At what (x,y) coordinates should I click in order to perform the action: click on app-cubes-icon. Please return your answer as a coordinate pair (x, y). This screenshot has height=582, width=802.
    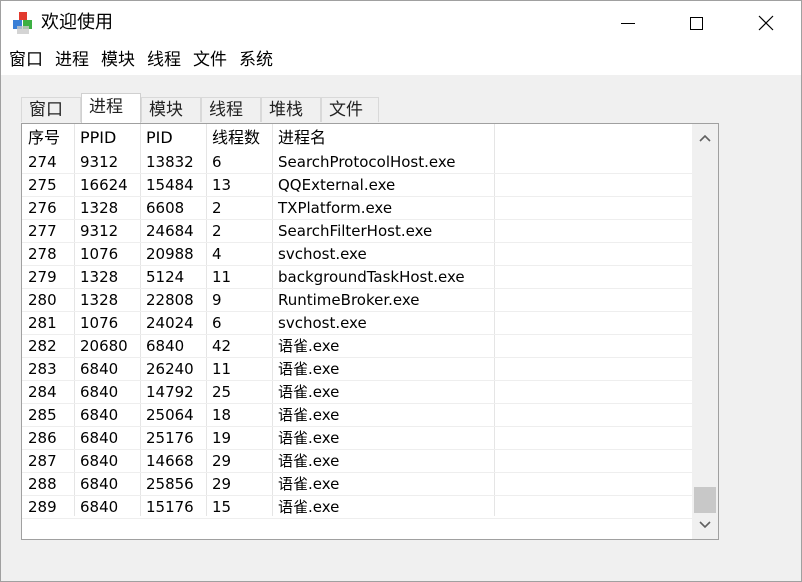
    Looking at the image, I should click on (22, 23).